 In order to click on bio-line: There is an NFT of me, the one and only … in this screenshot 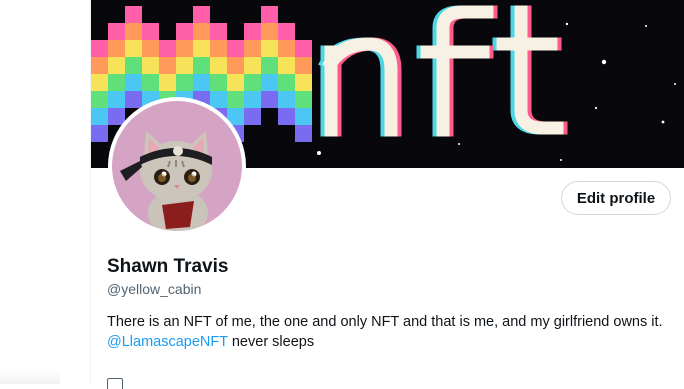, I will do `click(385, 322)`.